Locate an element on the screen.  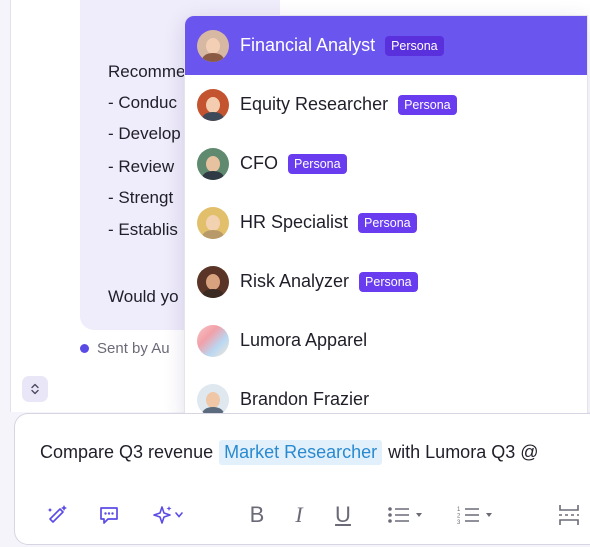
magic-pen-button is located at coordinates (57, 515).